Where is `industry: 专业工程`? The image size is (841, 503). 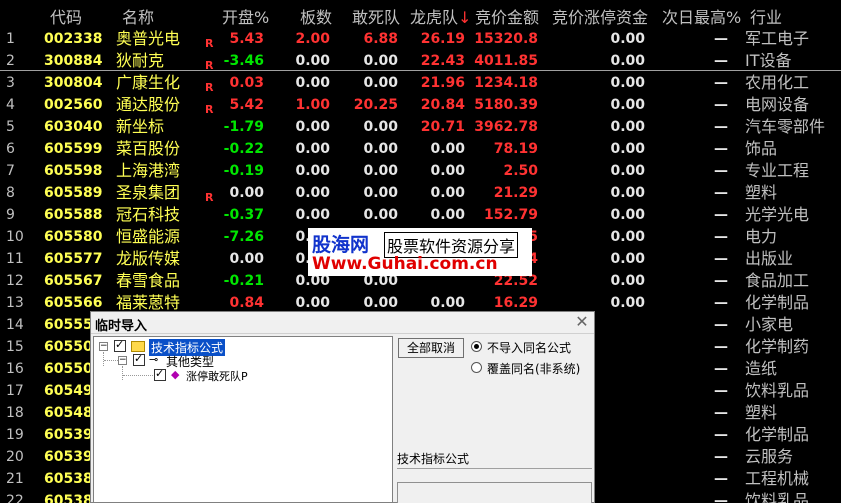
industry: 专业工程 is located at coordinates (777, 170).